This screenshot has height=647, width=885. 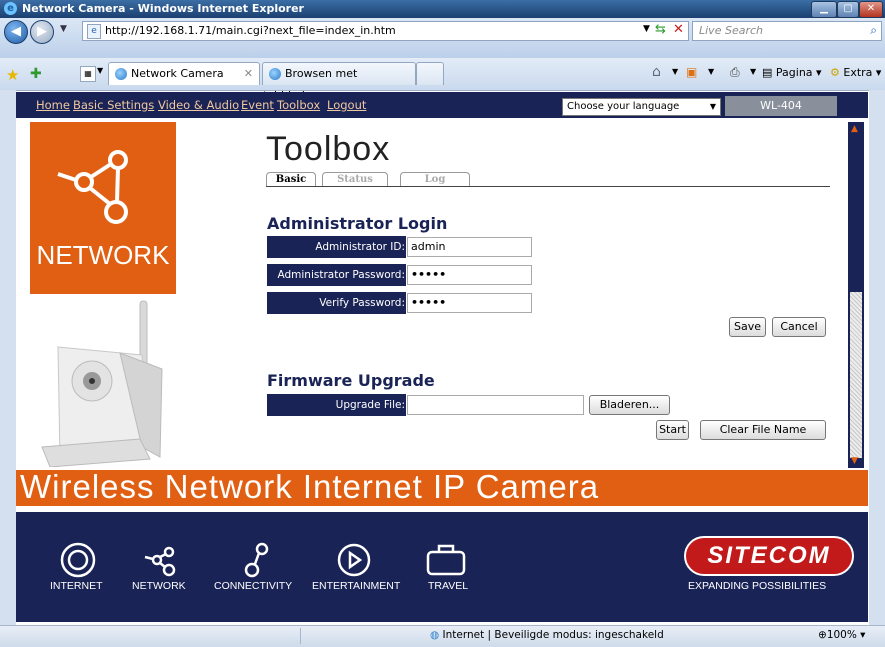 What do you see at coordinates (339, 82) in the screenshot?
I see `tab-browsen: Browsen met tabbladen` at bounding box center [339, 82].